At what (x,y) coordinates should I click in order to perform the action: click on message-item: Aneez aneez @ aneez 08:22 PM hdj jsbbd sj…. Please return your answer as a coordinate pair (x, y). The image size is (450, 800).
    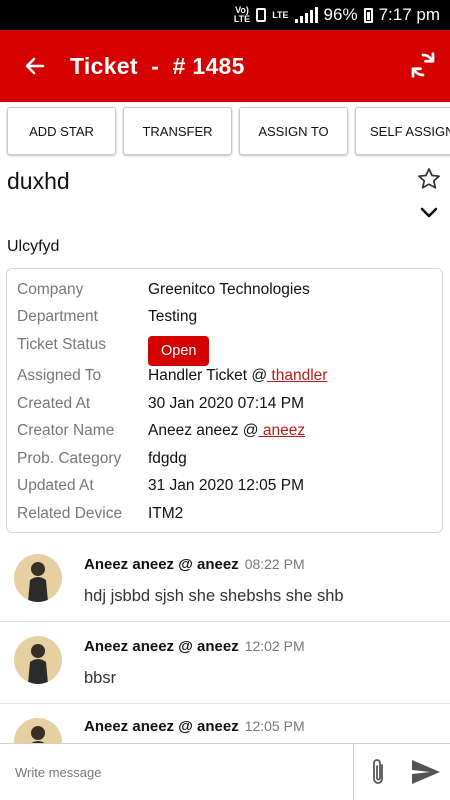
    Looking at the image, I should click on (225, 584).